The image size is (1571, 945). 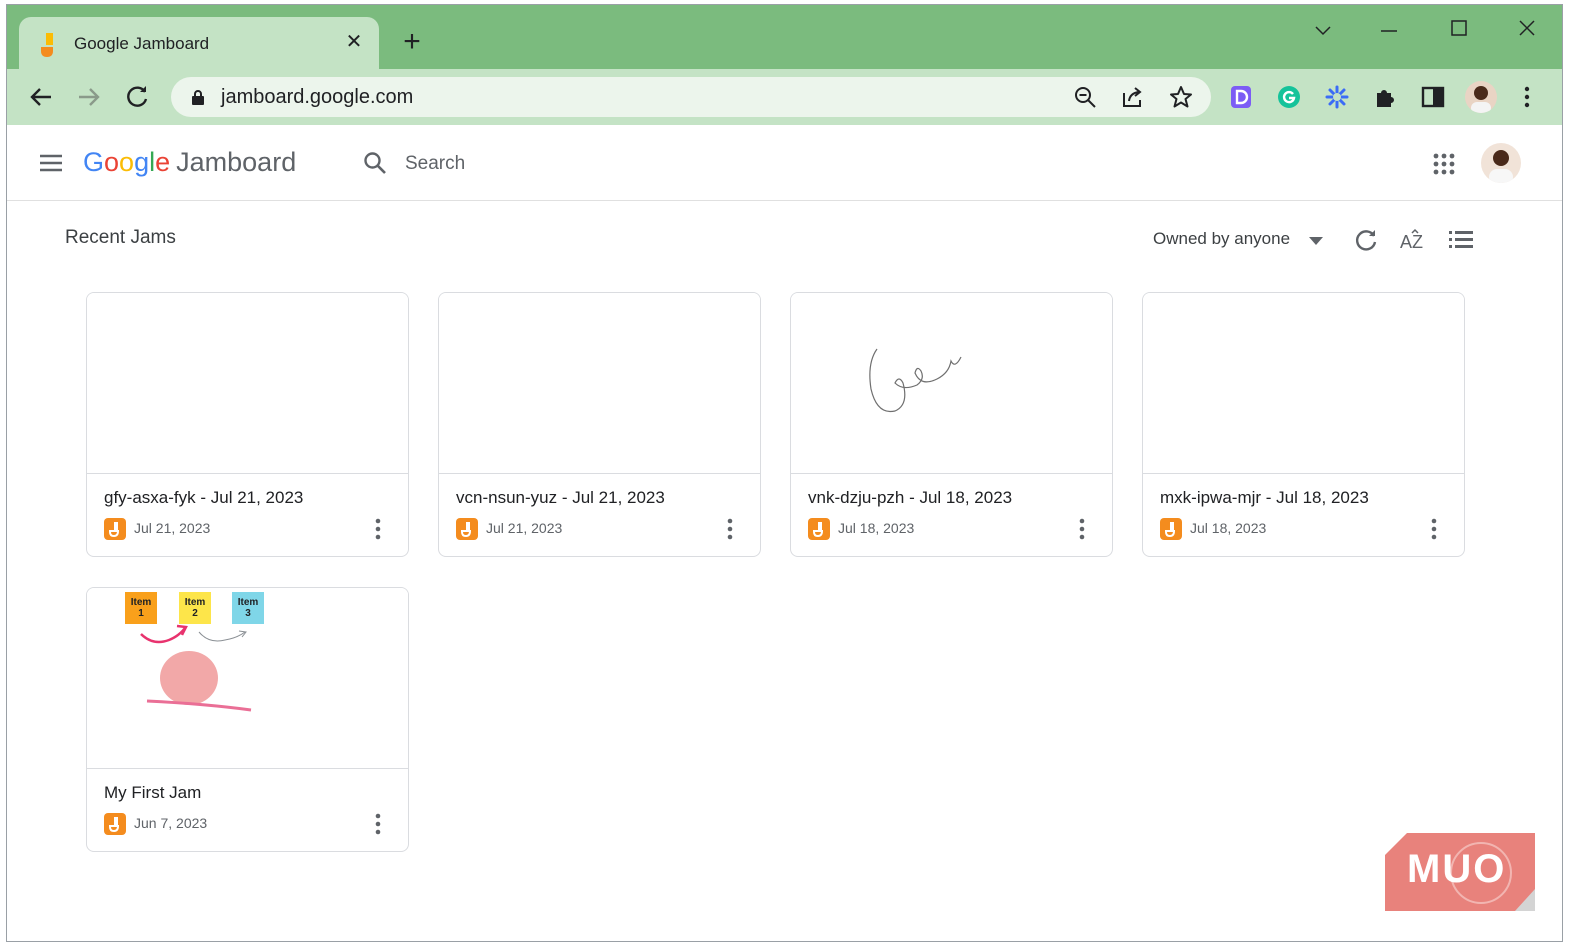 What do you see at coordinates (236, 162) in the screenshot?
I see `product-name: Jamboard` at bounding box center [236, 162].